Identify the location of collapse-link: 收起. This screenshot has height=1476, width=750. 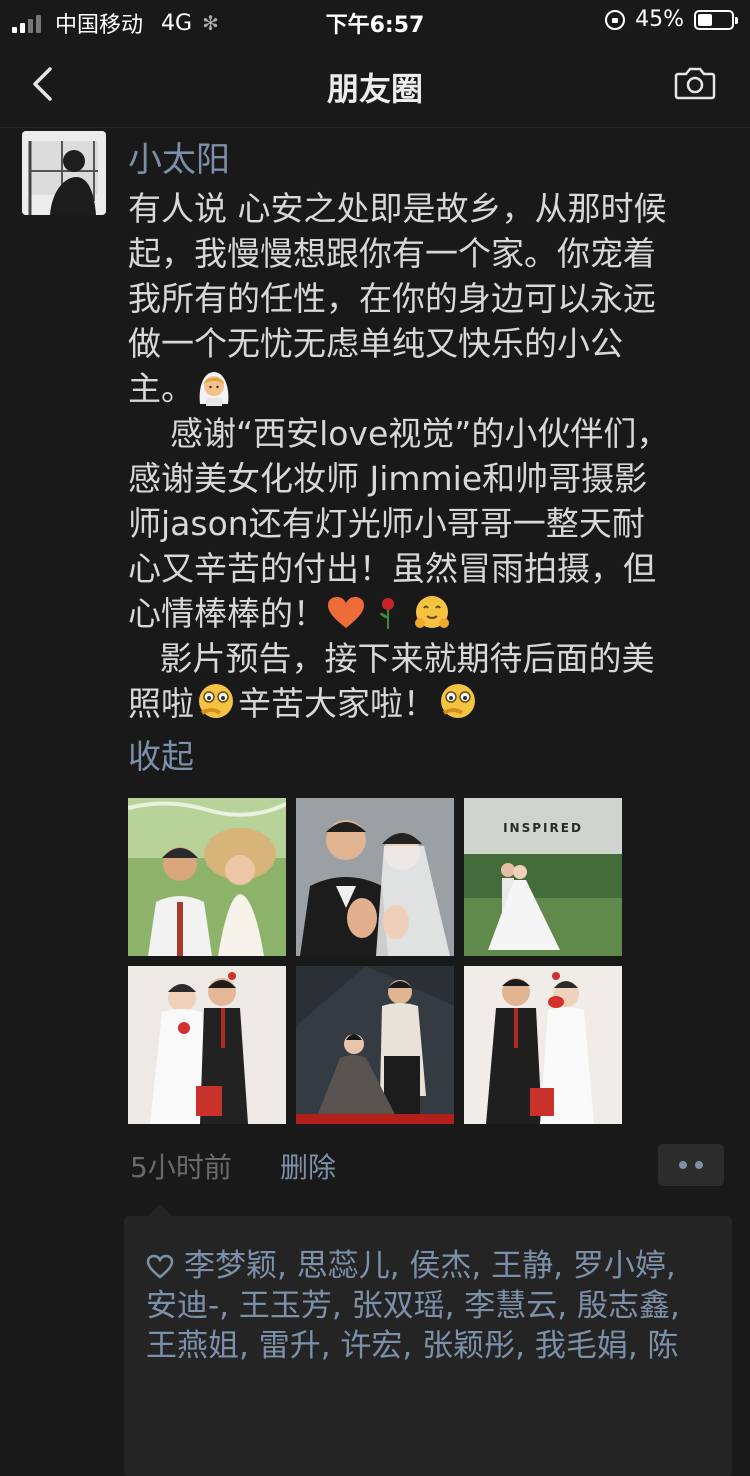
(161, 754).